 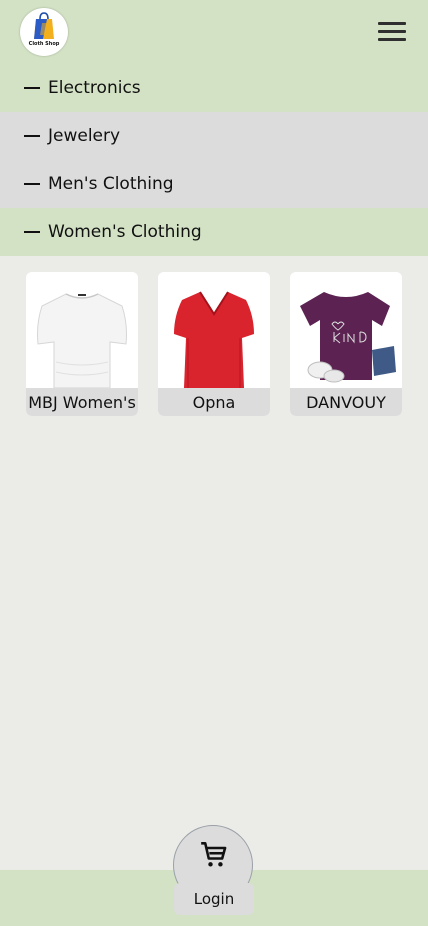 What do you see at coordinates (214, 402) in the screenshot?
I see `product-name: Opna` at bounding box center [214, 402].